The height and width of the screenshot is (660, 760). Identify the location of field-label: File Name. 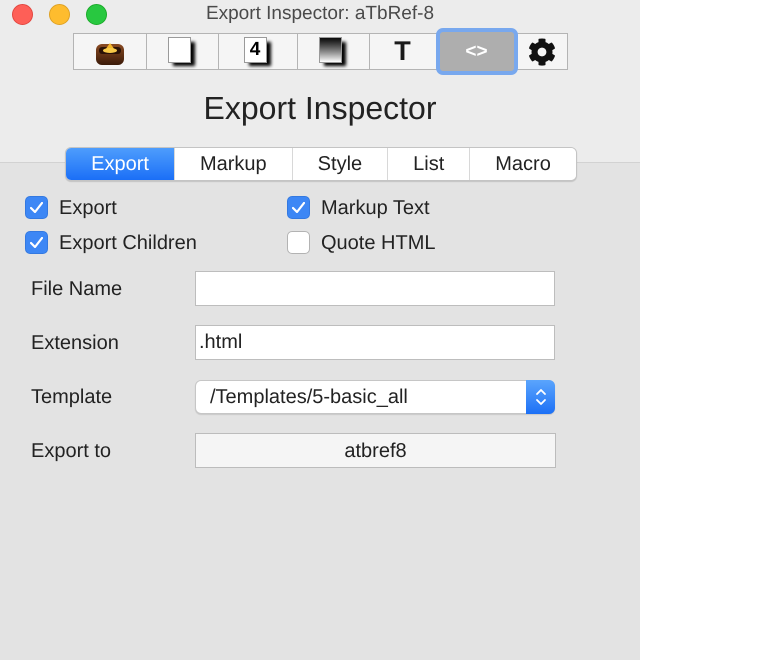
(77, 289).